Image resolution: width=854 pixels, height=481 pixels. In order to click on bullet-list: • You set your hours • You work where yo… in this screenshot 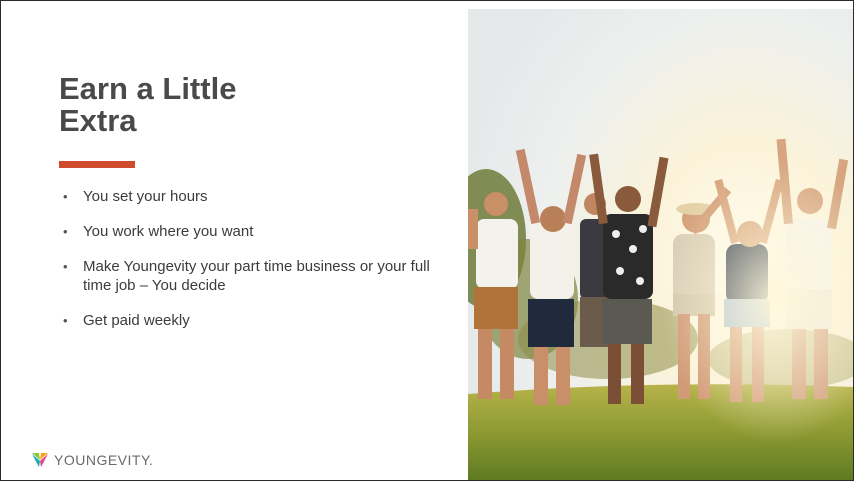, I will do `click(248, 266)`.